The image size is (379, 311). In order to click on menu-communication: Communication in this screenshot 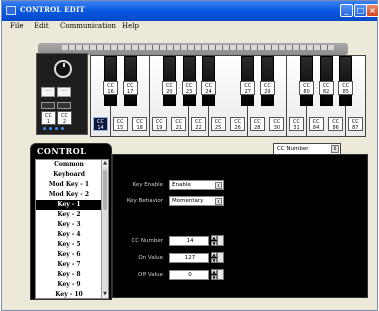, I will do `click(88, 26)`.